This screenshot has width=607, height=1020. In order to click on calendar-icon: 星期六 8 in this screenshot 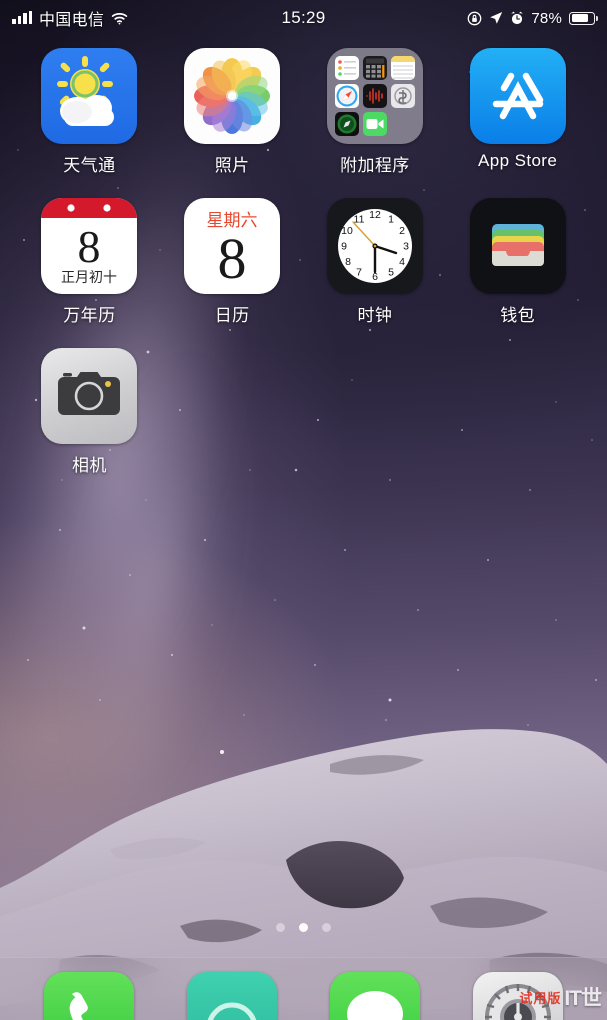, I will do `click(232, 246)`.